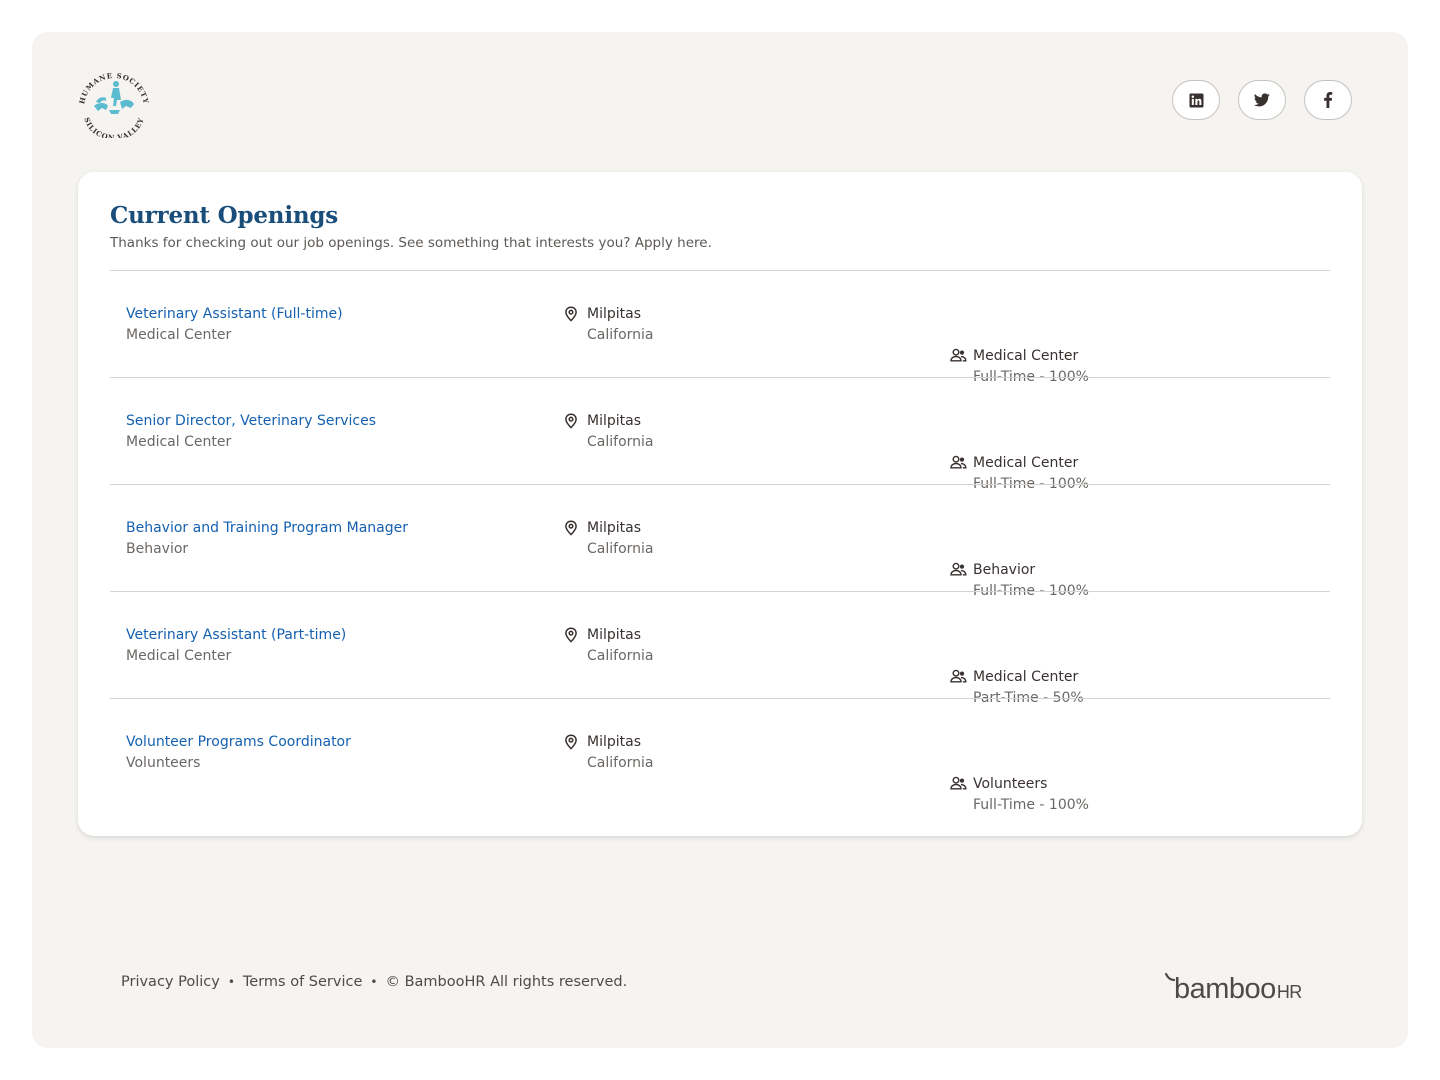  What do you see at coordinates (1010, 784) in the screenshot?
I see `job-team: Volunteers` at bounding box center [1010, 784].